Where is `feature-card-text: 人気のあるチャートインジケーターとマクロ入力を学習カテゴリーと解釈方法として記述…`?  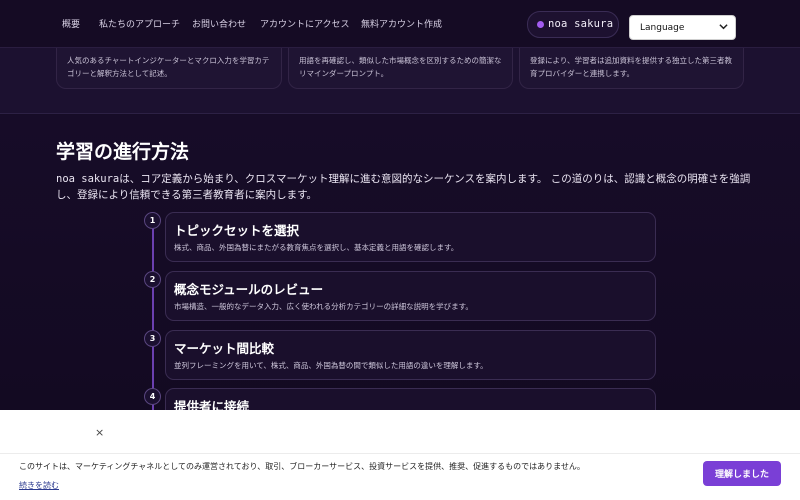
feature-card-text: 人気のあるチャートインジケーターとマクロ入力を学習カテゴリーと解釈方法として記述… is located at coordinates (168, 67).